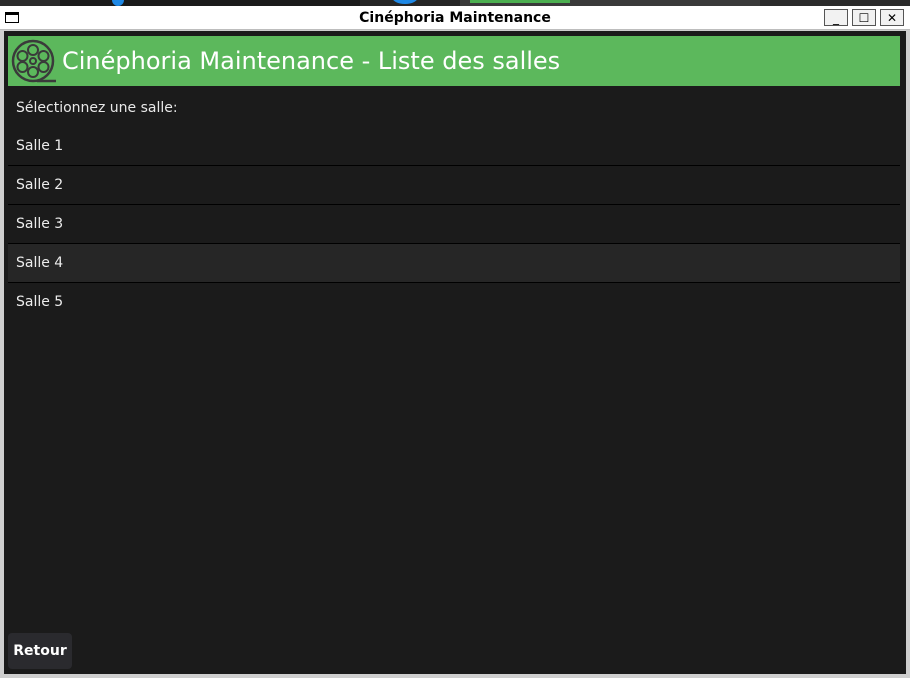 This screenshot has width=910, height=678. What do you see at coordinates (454, 185) in the screenshot?
I see `list-item-salle-2: Salle 2` at bounding box center [454, 185].